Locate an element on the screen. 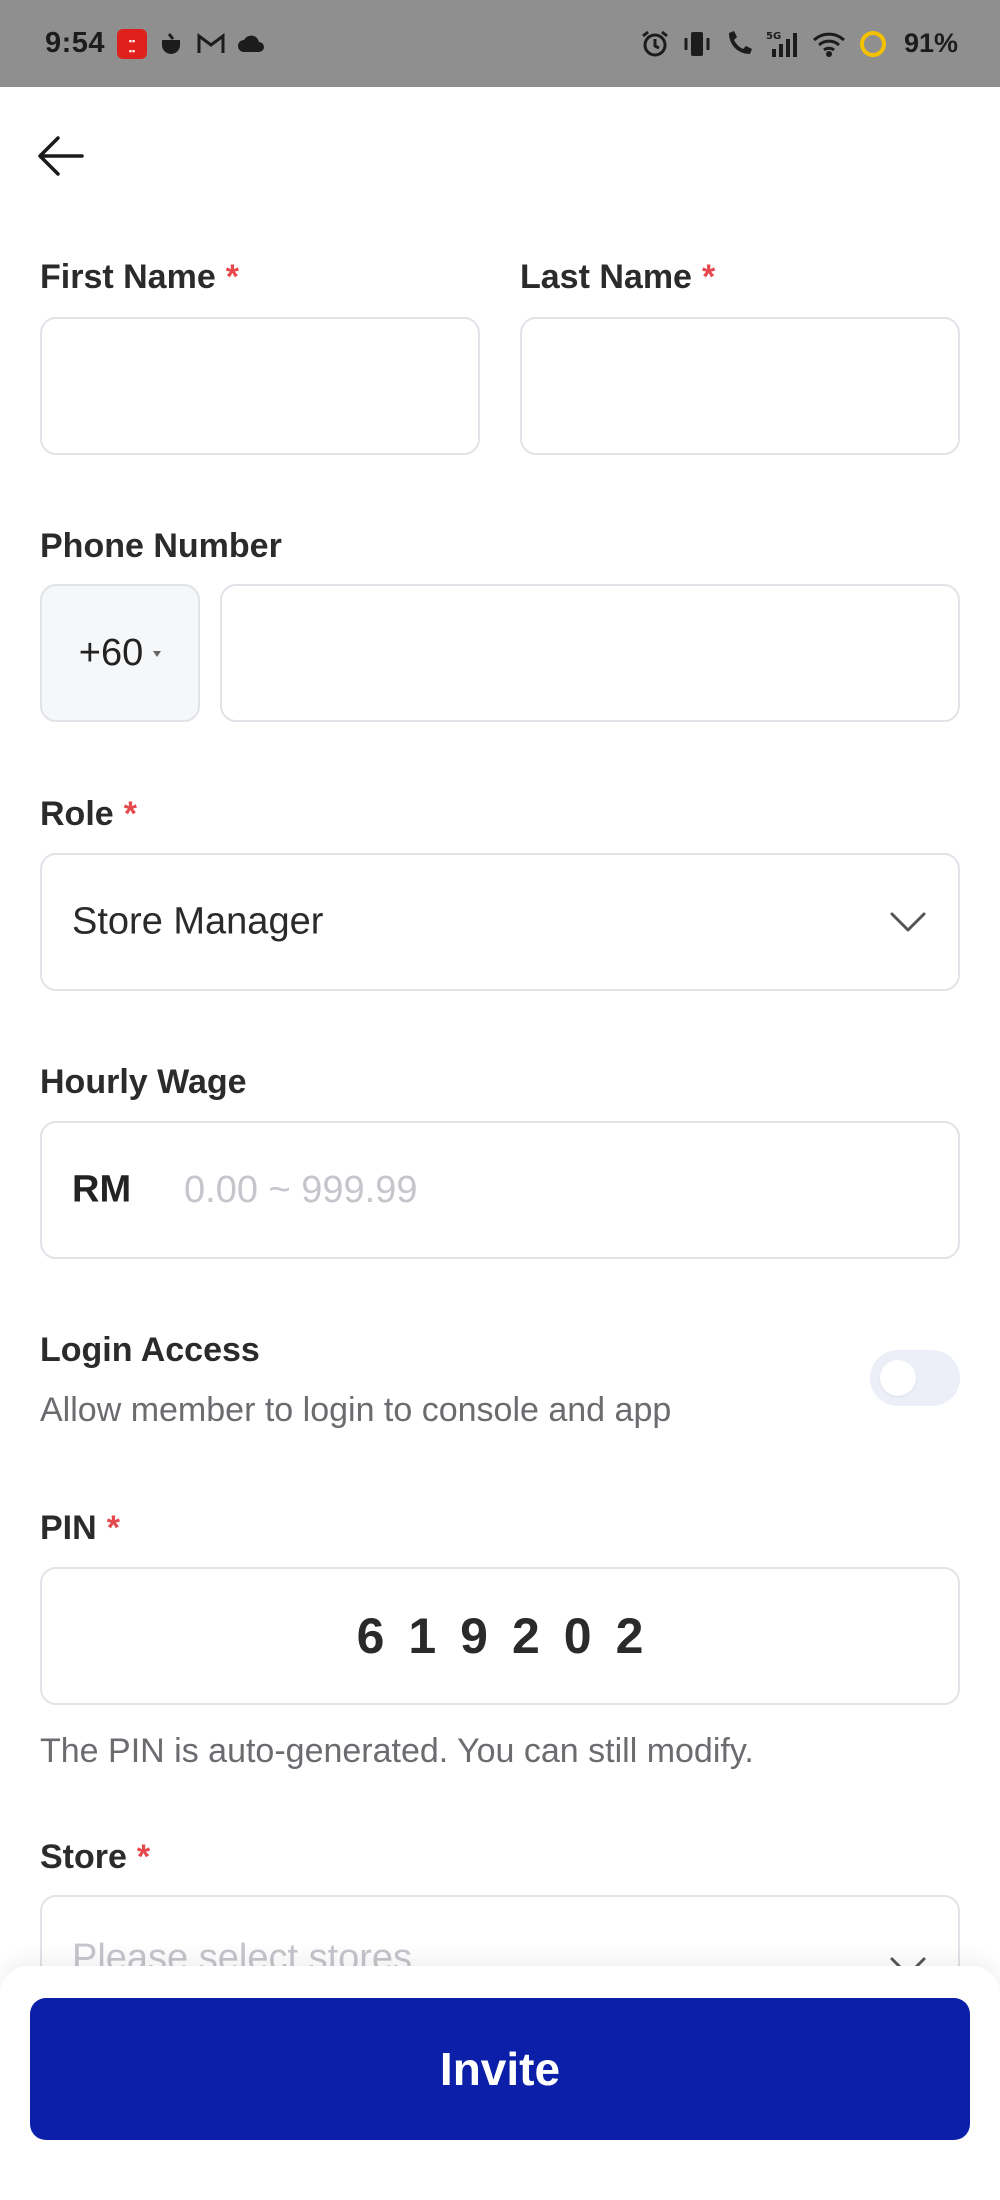 The width and height of the screenshot is (1000, 2200). gmail-icon is located at coordinates (211, 43).